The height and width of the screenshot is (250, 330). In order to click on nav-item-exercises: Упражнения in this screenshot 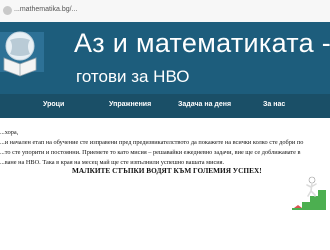, I will do `click(130, 104)`.